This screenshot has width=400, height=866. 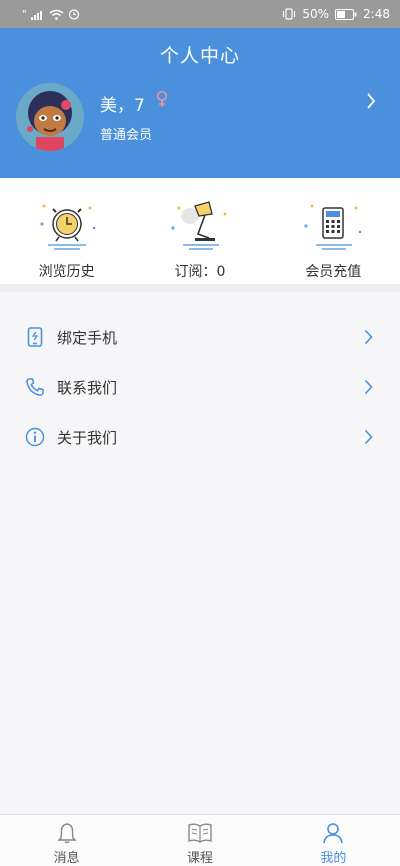 What do you see at coordinates (333, 227) in the screenshot?
I see `calculator-icon` at bounding box center [333, 227].